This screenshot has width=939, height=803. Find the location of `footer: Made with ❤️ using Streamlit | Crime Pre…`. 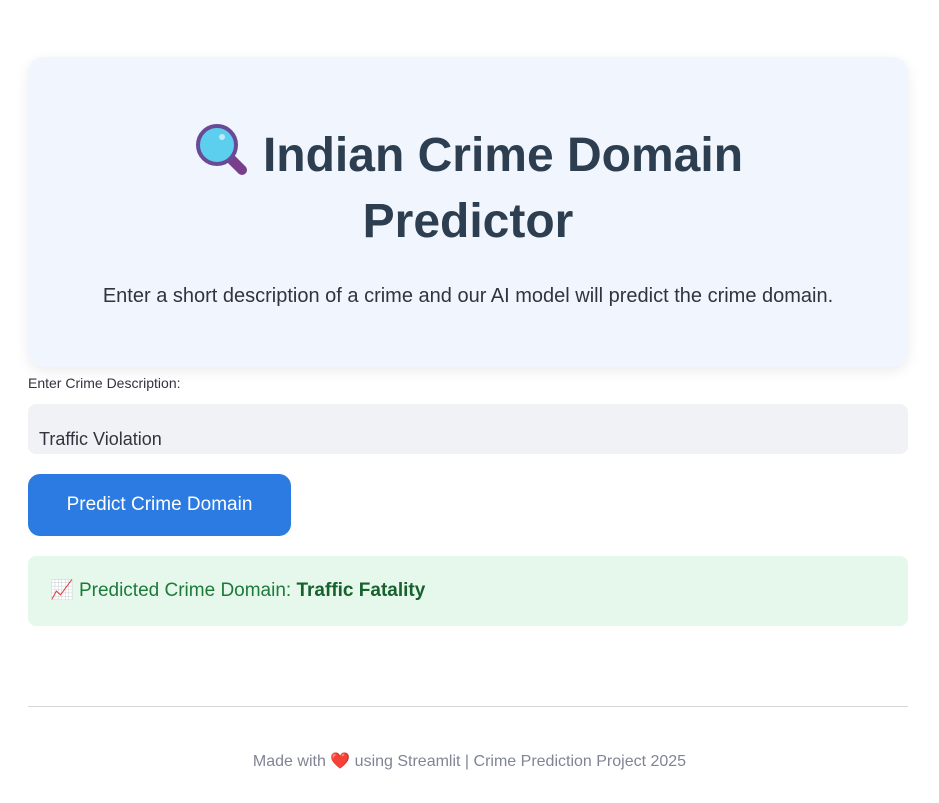

footer: Made with ❤️ using Streamlit | Crime Pre… is located at coordinates (469, 761).